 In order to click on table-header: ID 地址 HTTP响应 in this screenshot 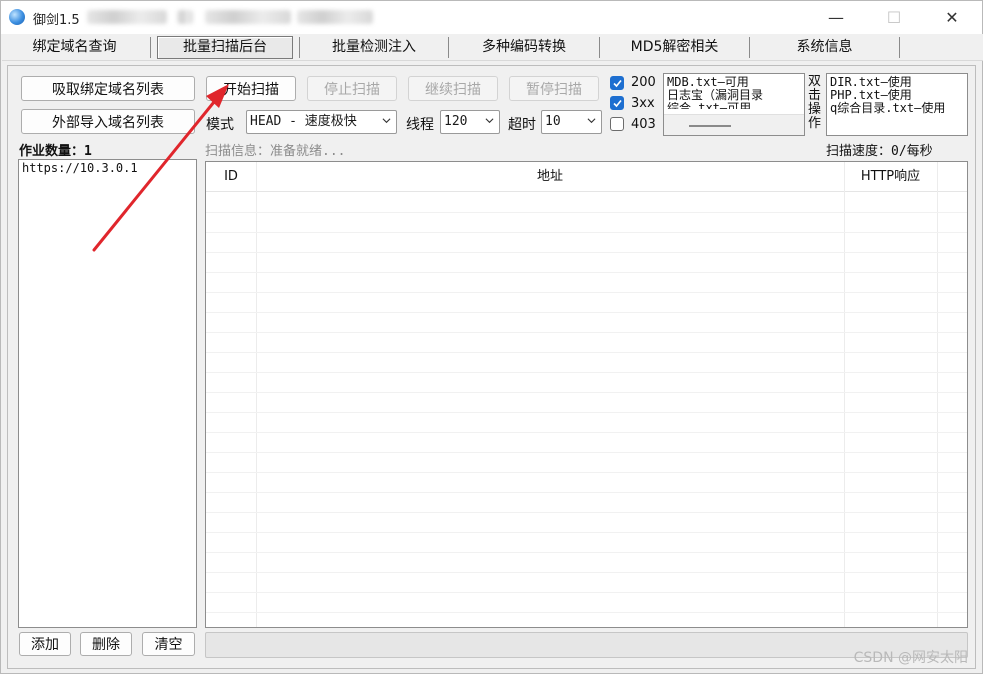, I will do `click(586, 177)`.